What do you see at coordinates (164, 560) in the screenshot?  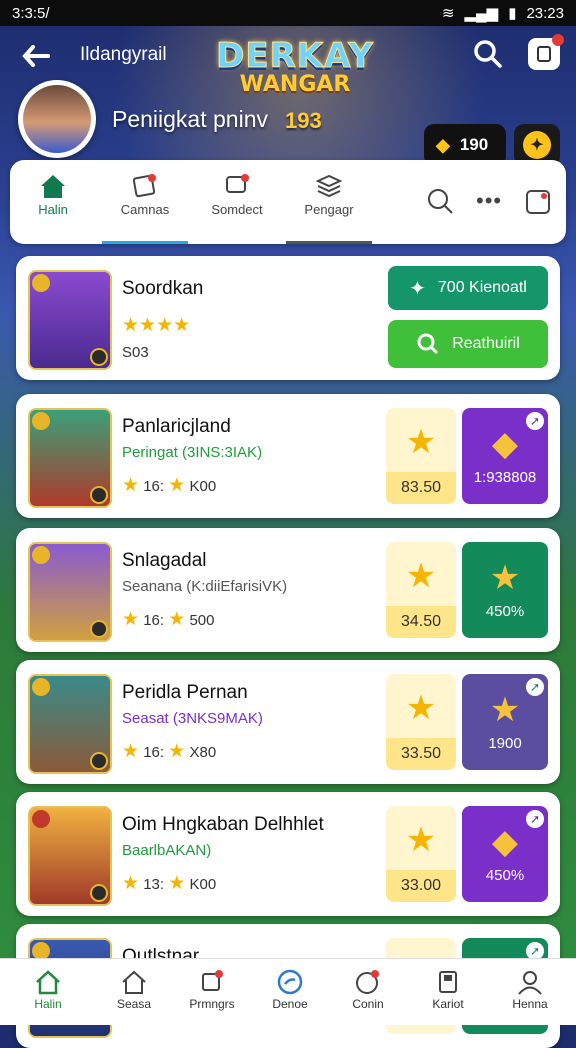 I see `character-name: Snlagadal` at bounding box center [164, 560].